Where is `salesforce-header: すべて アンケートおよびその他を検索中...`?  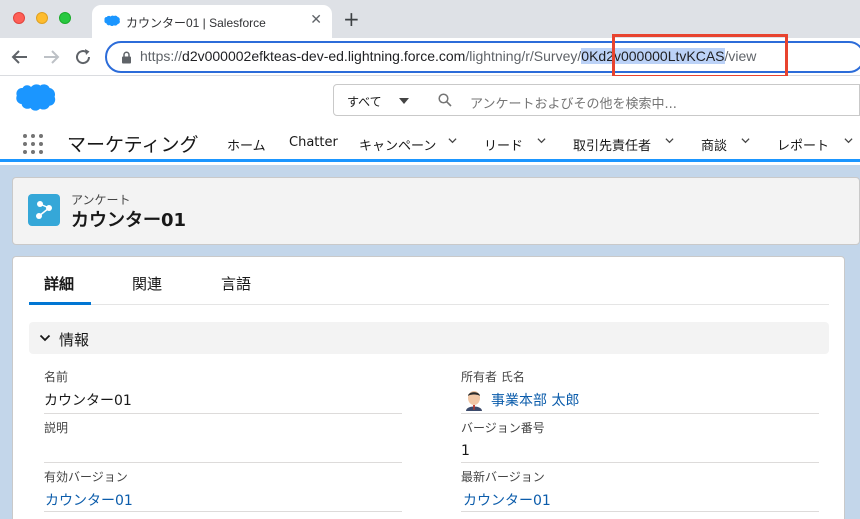 salesforce-header: すべて アンケートおよびその他を検索中... is located at coordinates (430, 101).